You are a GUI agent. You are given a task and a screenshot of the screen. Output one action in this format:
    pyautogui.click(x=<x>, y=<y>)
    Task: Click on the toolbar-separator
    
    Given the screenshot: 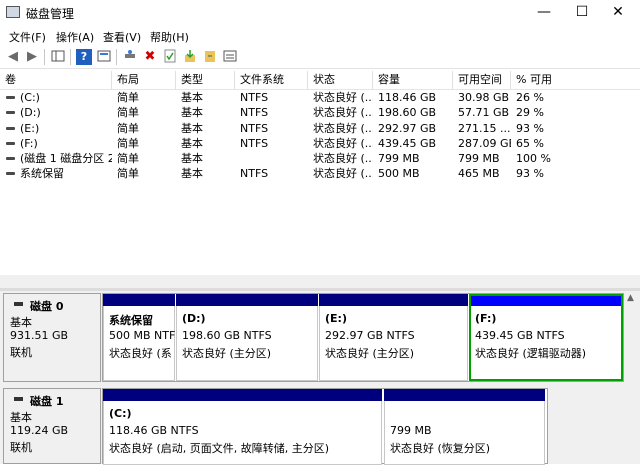 What is the action you would take?
    pyautogui.click(x=116, y=57)
    